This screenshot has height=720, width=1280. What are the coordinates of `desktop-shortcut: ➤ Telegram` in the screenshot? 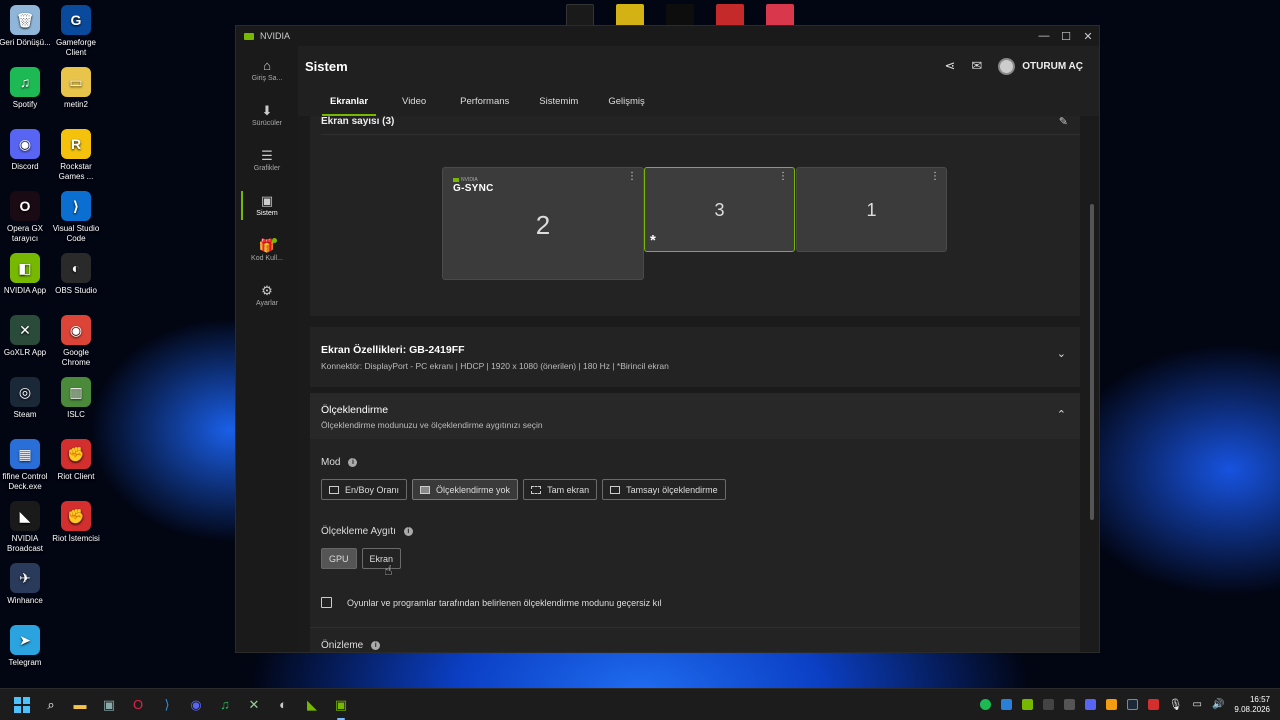 It's located at (25, 646).